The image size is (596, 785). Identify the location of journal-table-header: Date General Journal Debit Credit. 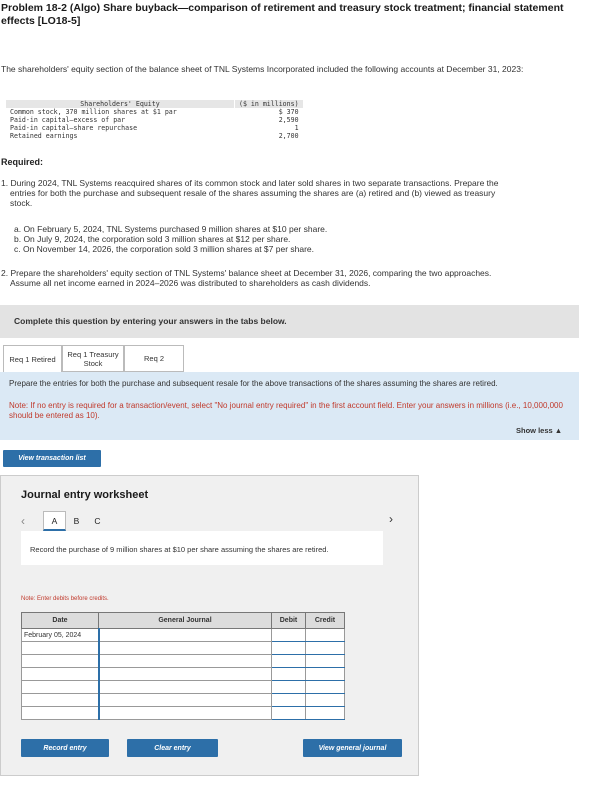
(183, 620).